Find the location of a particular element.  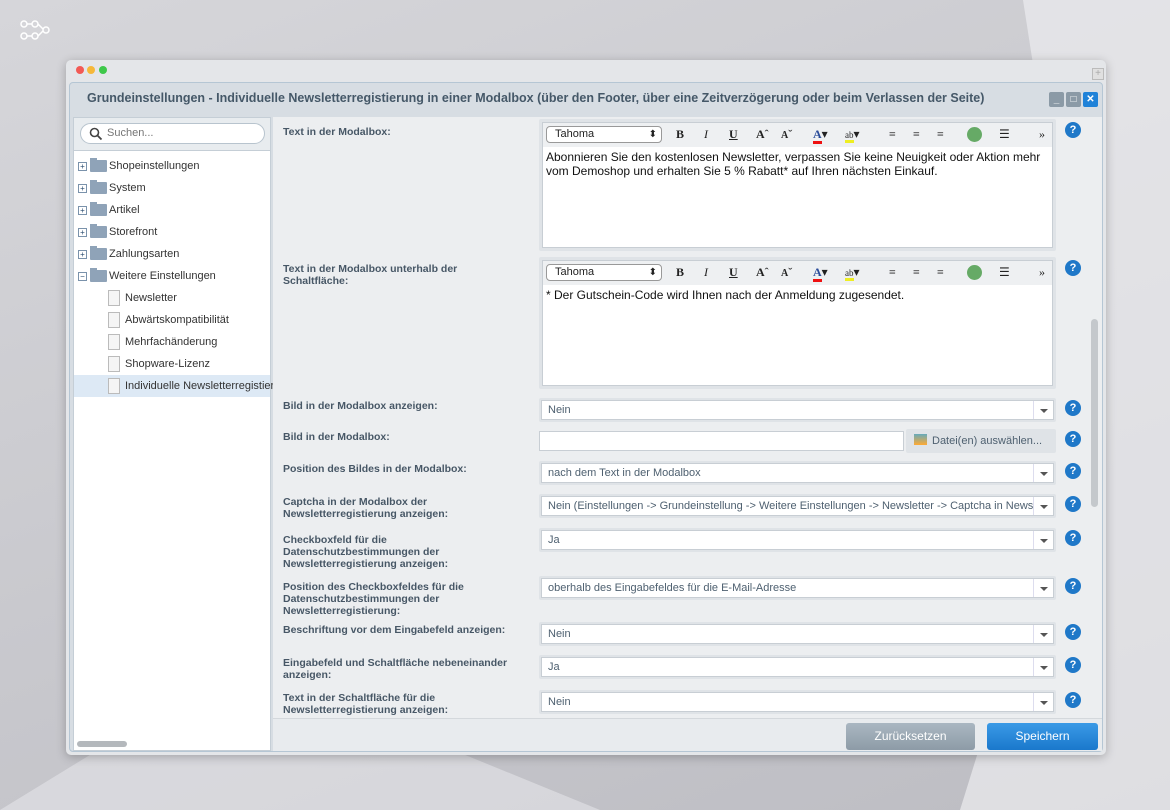

tree-item-label: Abwärtskompatibilität is located at coordinates (177, 320).